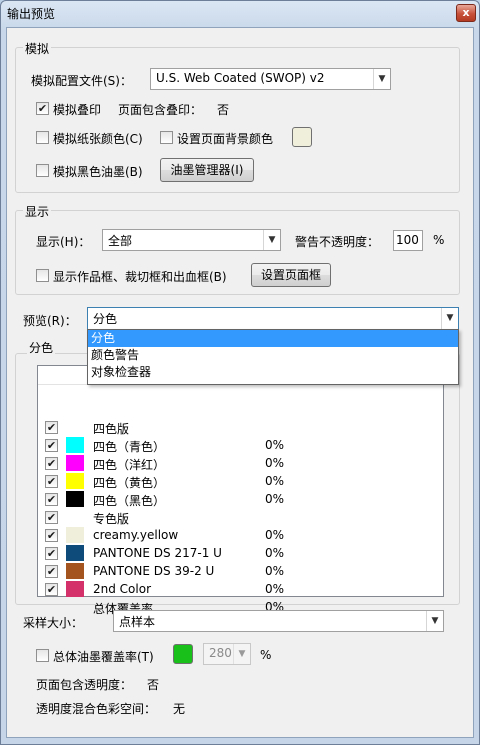  I want to click on profile-label: 模拟配置文件(S)：, so click(81, 81).